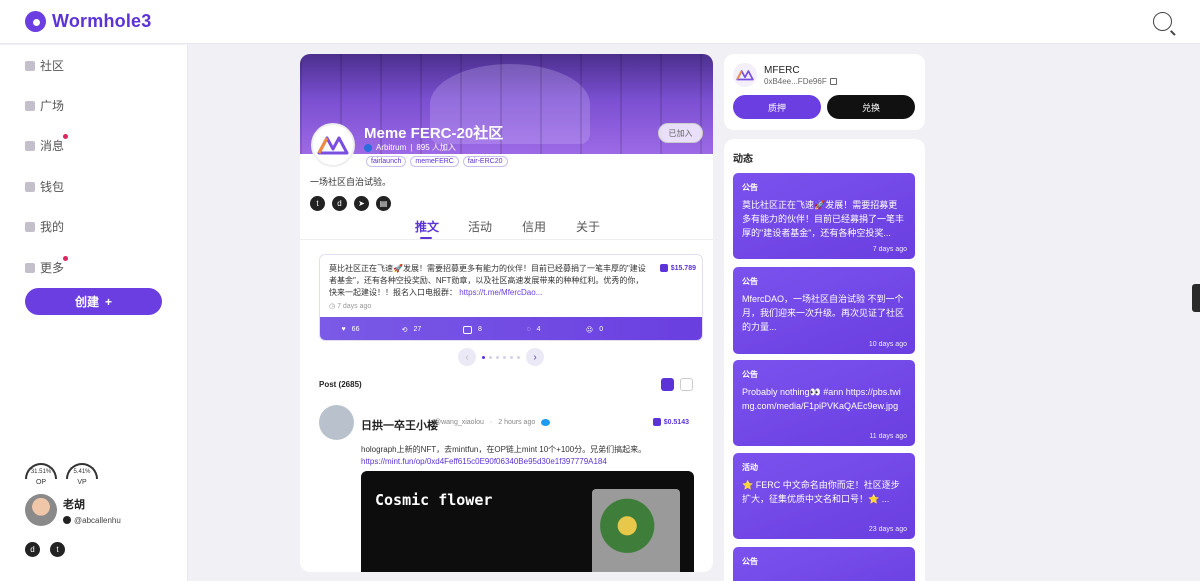 The width and height of the screenshot is (1200, 581). I want to click on community-tags: fairlaunch memeFERC fair-ERC20, so click(437, 161).